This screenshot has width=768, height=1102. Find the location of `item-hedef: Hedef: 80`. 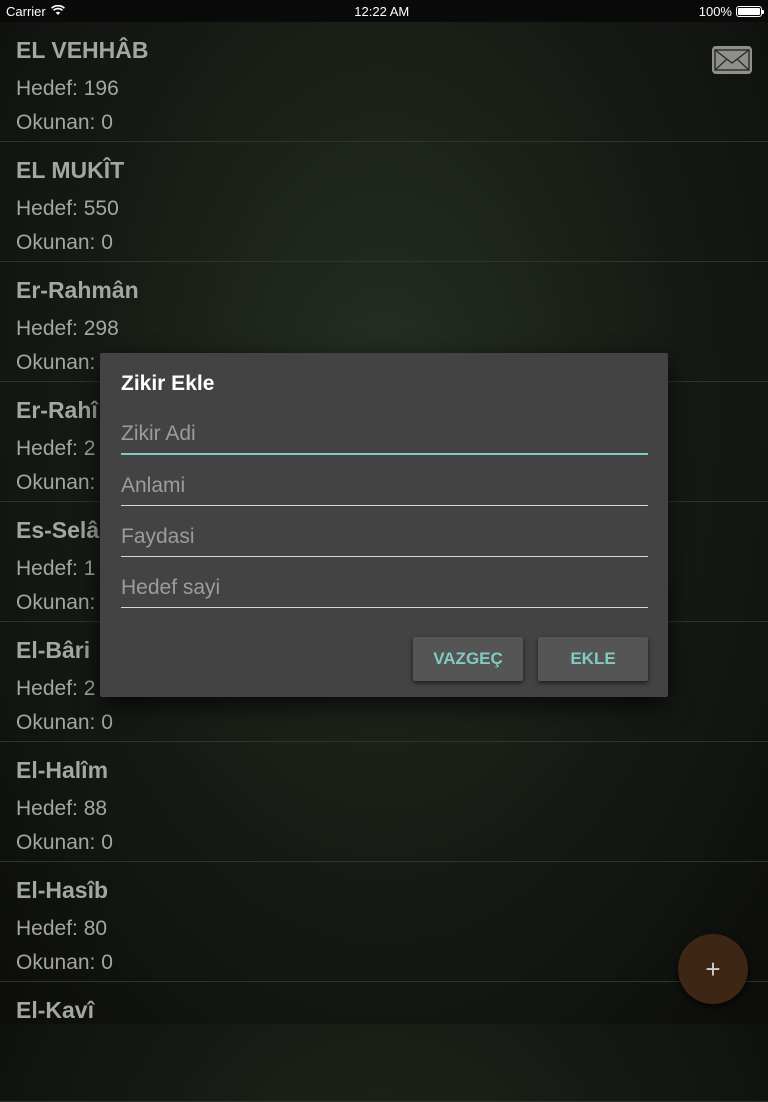

item-hedef: Hedef: 80 is located at coordinates (62, 928).